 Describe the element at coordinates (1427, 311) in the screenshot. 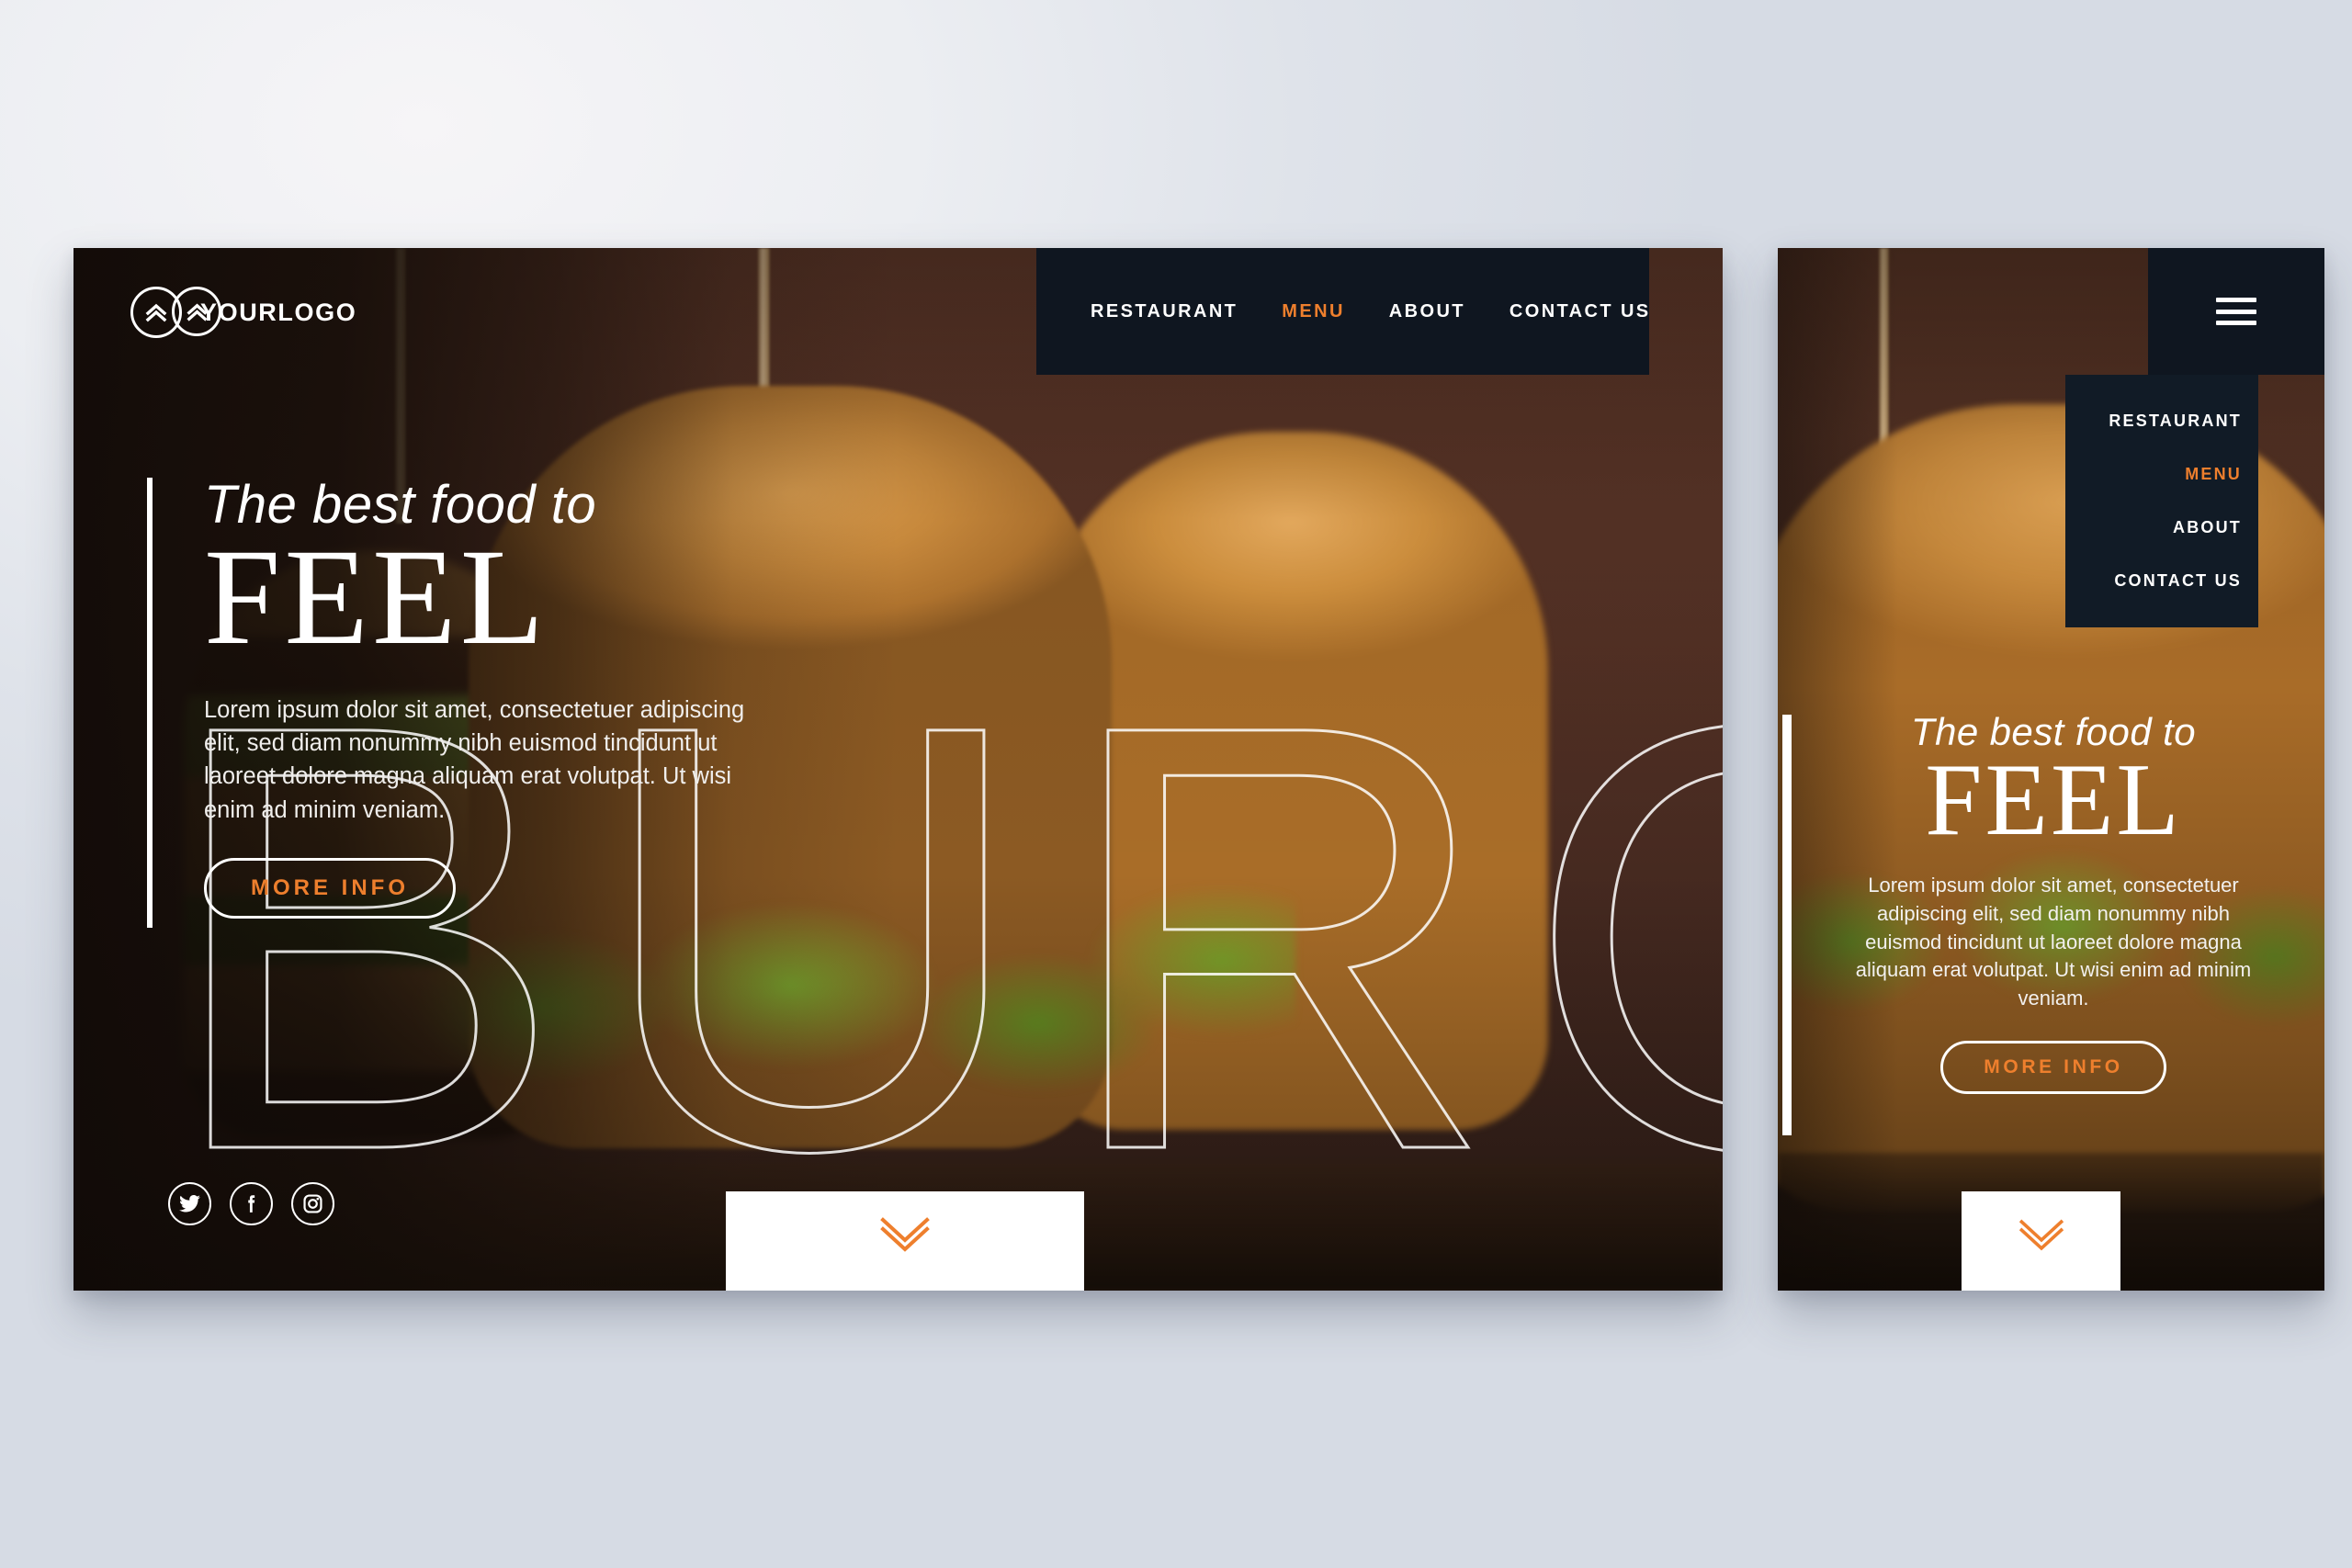

I see `nav-item-about: ABOUT` at that location.